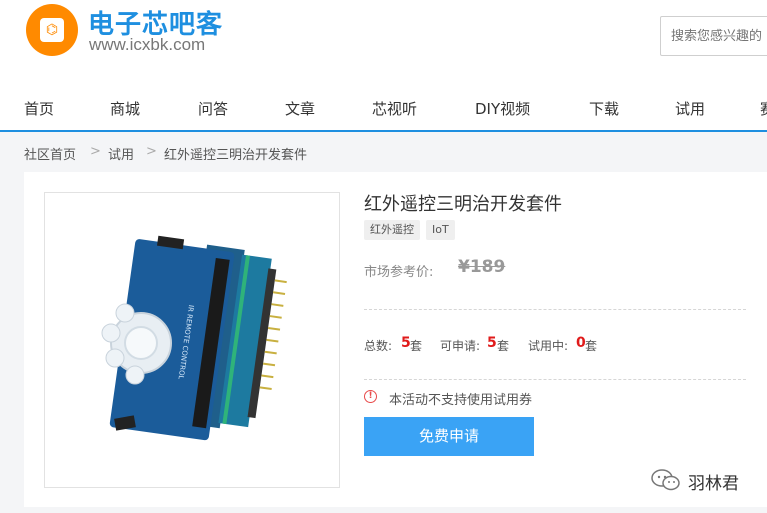 Image resolution: width=767 pixels, height=513 pixels. What do you see at coordinates (39, 108) in the screenshot?
I see `nav-item-home: 首页` at bounding box center [39, 108].